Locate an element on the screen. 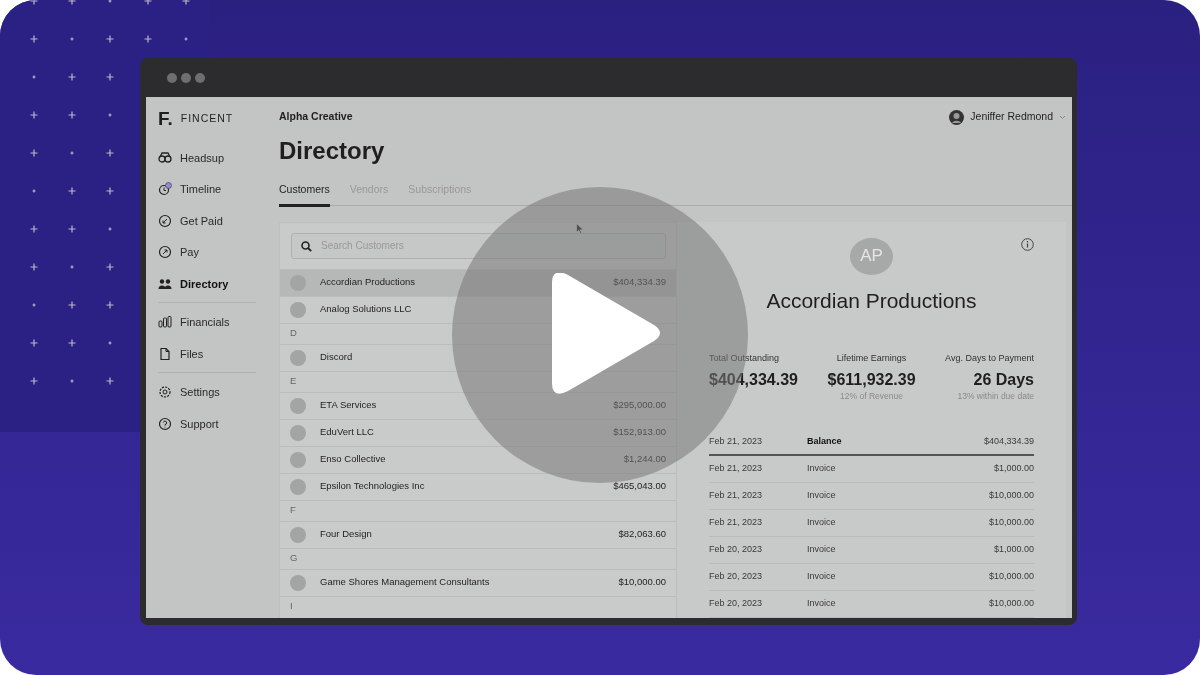 Image resolution: width=1200 pixels, height=675 pixels. binoculars-icon is located at coordinates (165, 157).